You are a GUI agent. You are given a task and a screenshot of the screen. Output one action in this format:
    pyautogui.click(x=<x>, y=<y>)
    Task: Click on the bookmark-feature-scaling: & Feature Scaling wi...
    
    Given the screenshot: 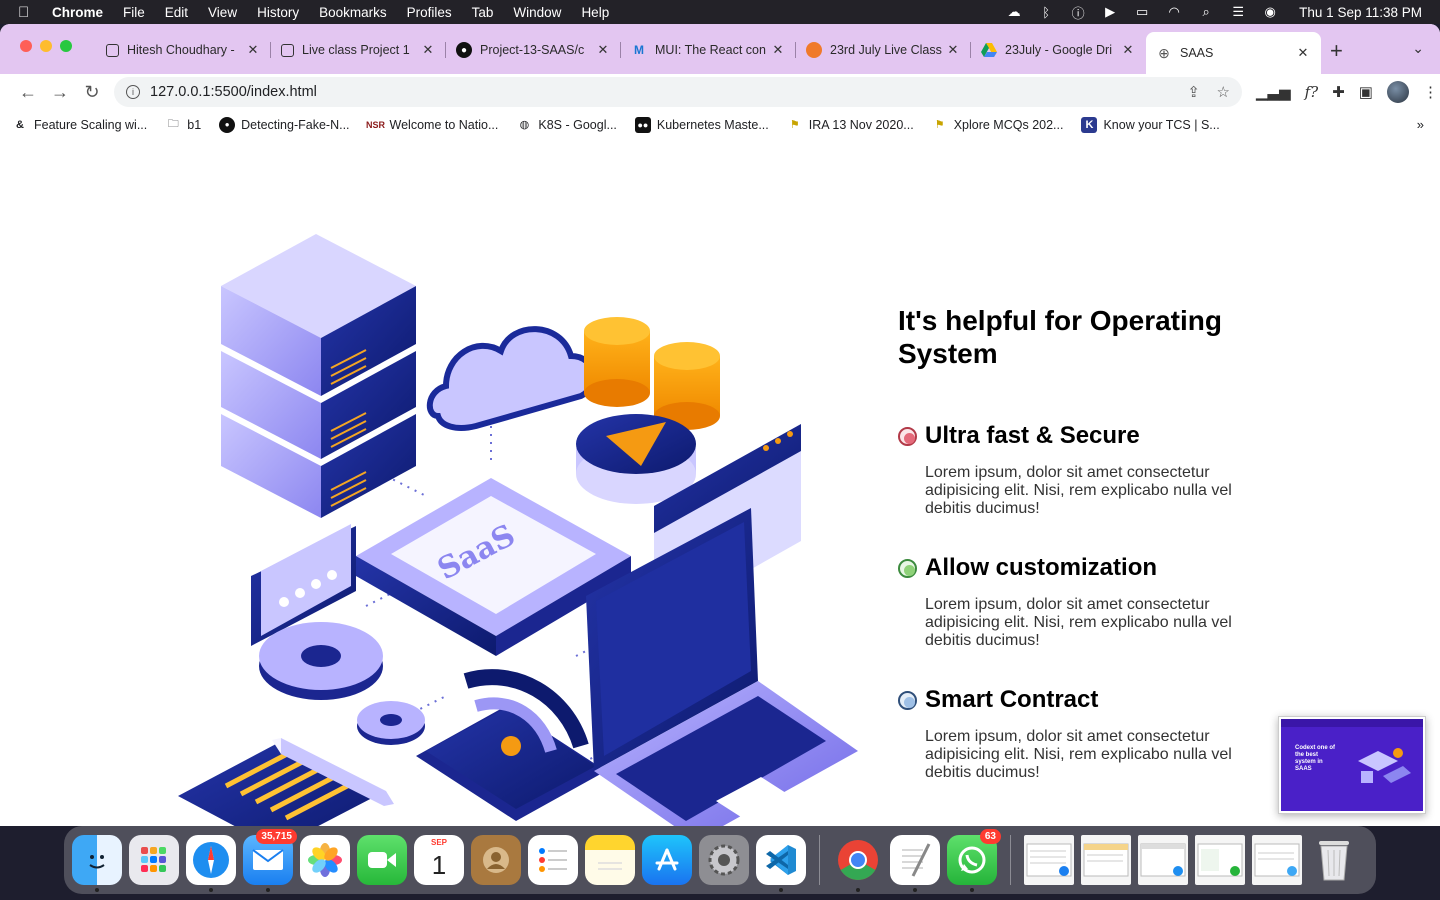 What is the action you would take?
    pyautogui.click(x=79, y=125)
    